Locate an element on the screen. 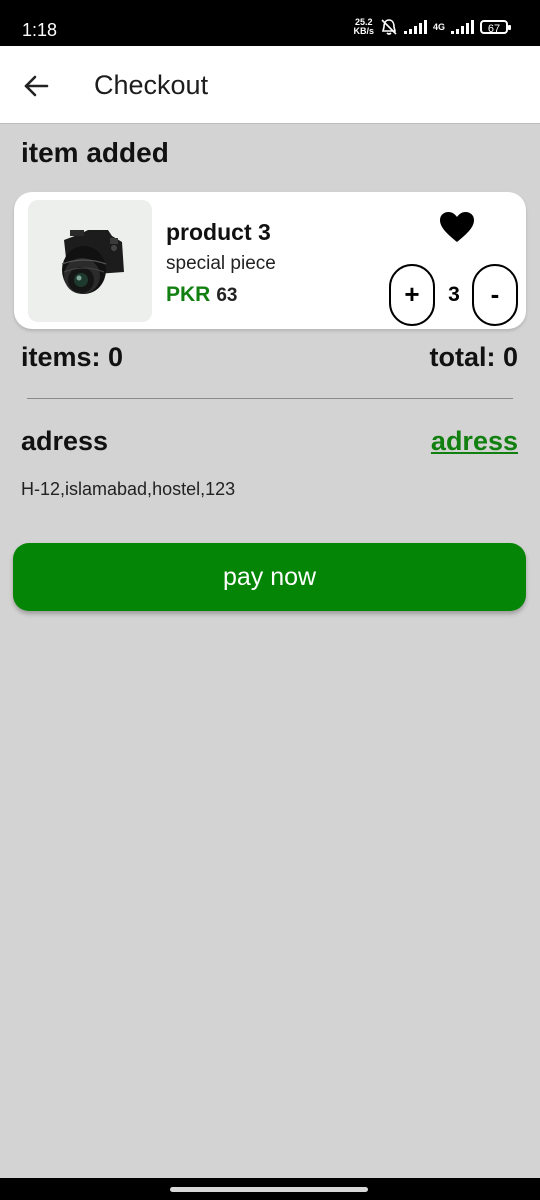  notifications-off-icon is located at coordinates (389, 27).